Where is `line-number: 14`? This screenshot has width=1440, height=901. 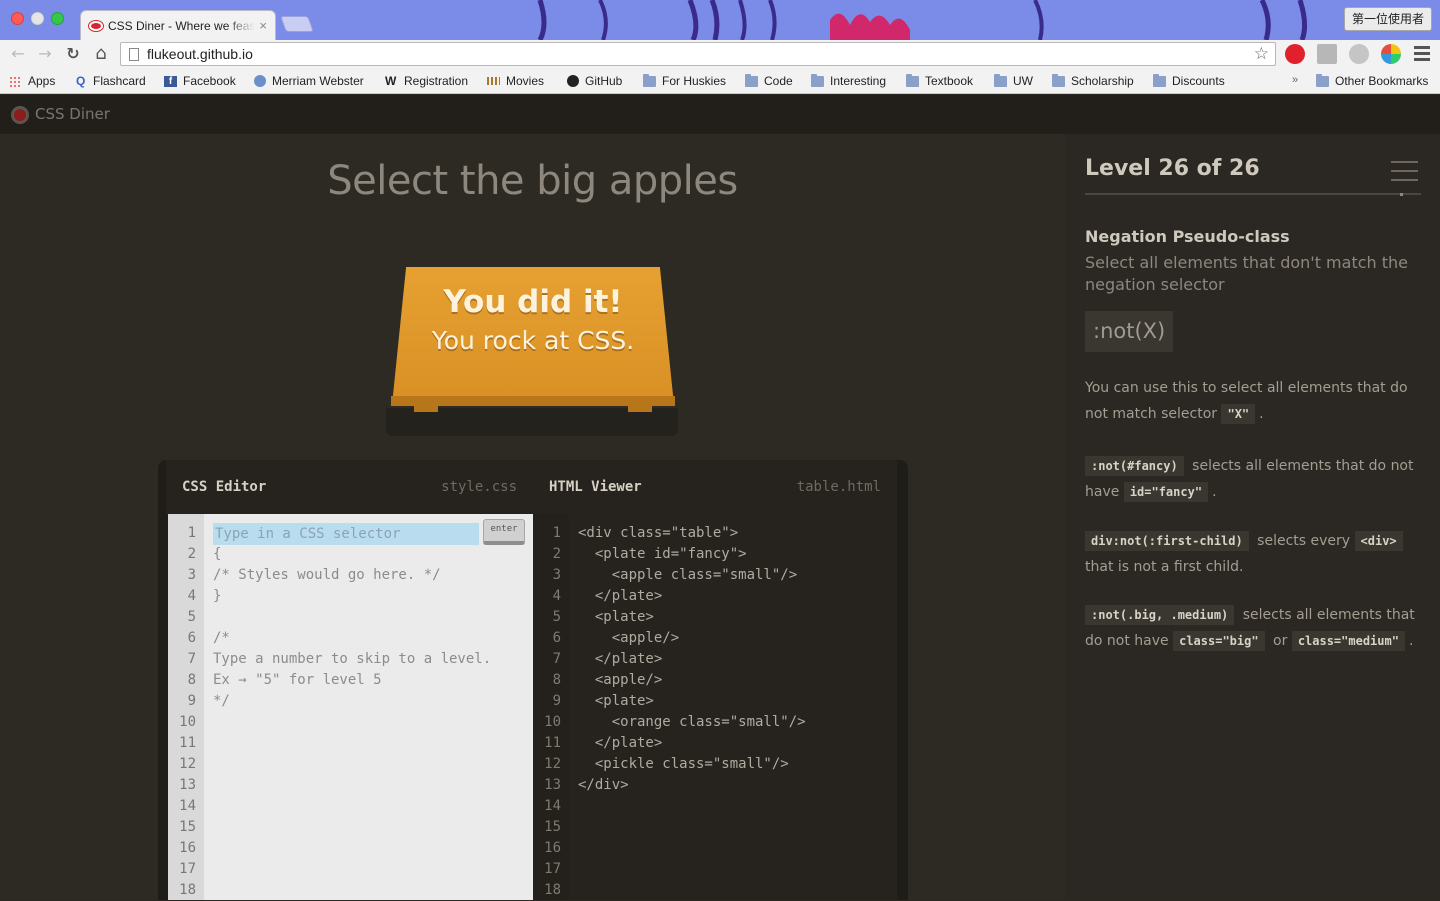 line-number: 14 is located at coordinates (187, 806).